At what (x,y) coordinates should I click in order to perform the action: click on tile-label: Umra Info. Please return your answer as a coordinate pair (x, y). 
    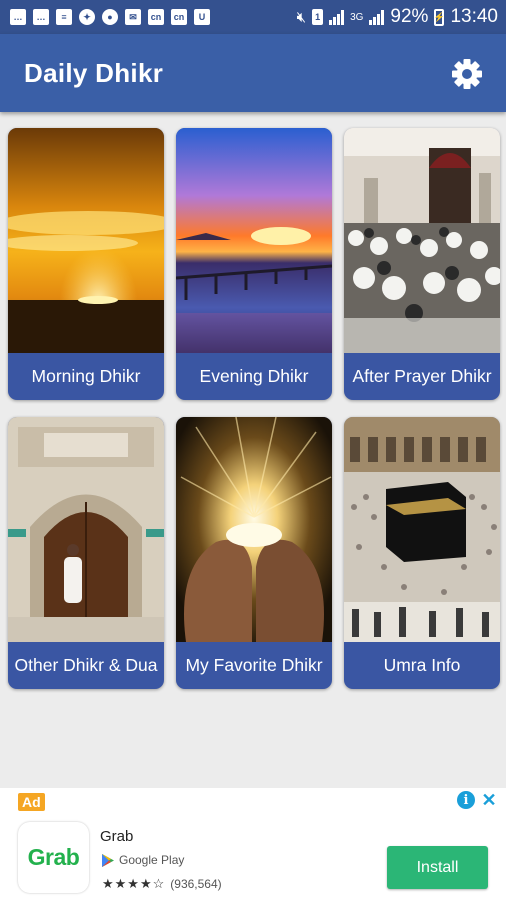
    Looking at the image, I should click on (422, 665).